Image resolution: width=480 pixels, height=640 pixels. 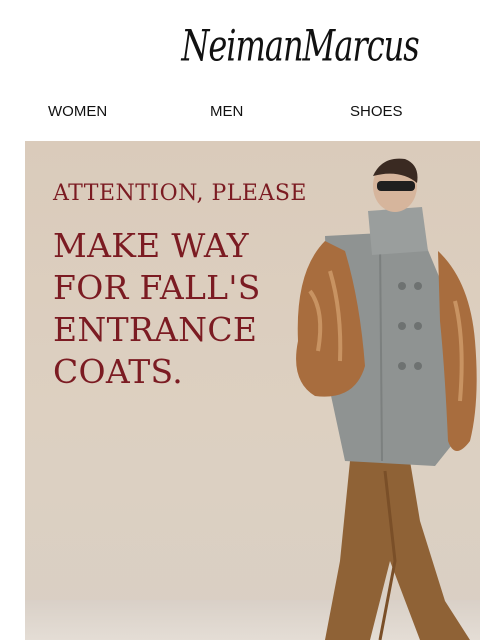 I want to click on nav-link-shoes: SHOES, so click(x=376, y=111).